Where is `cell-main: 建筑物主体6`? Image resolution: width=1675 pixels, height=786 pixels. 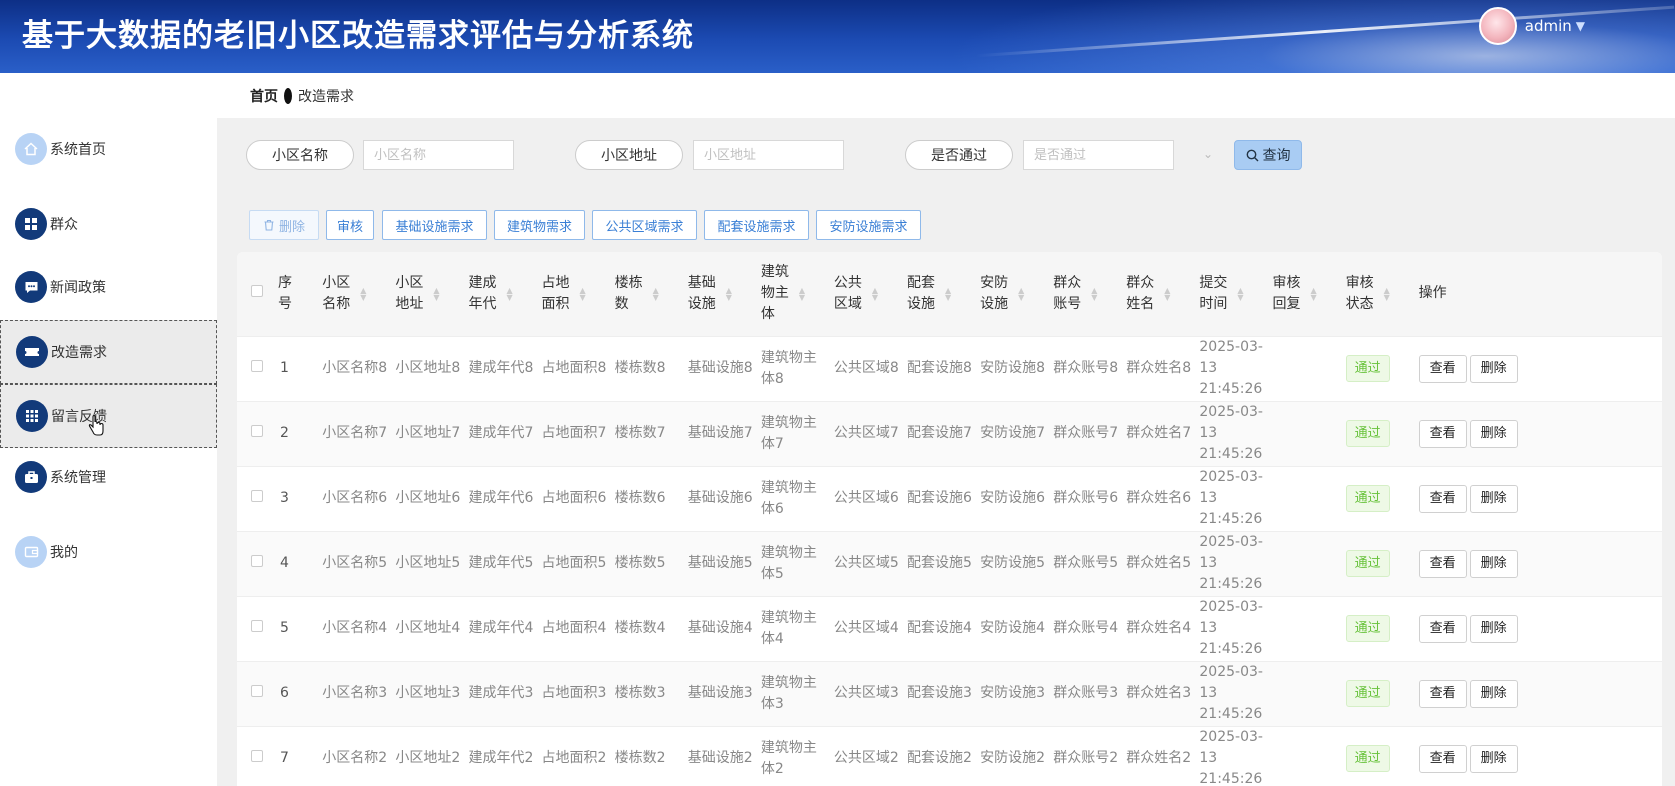 cell-main: 建筑物主体6 is located at coordinates (788, 498).